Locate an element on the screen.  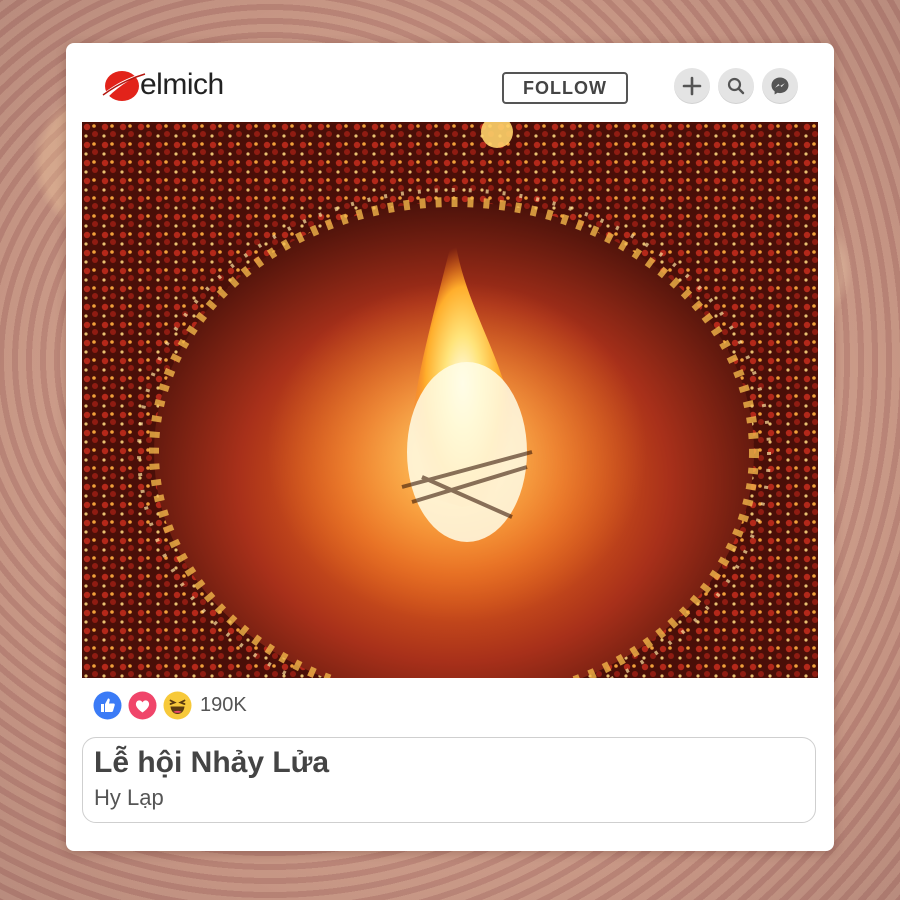
haha-icon is located at coordinates (177, 705).